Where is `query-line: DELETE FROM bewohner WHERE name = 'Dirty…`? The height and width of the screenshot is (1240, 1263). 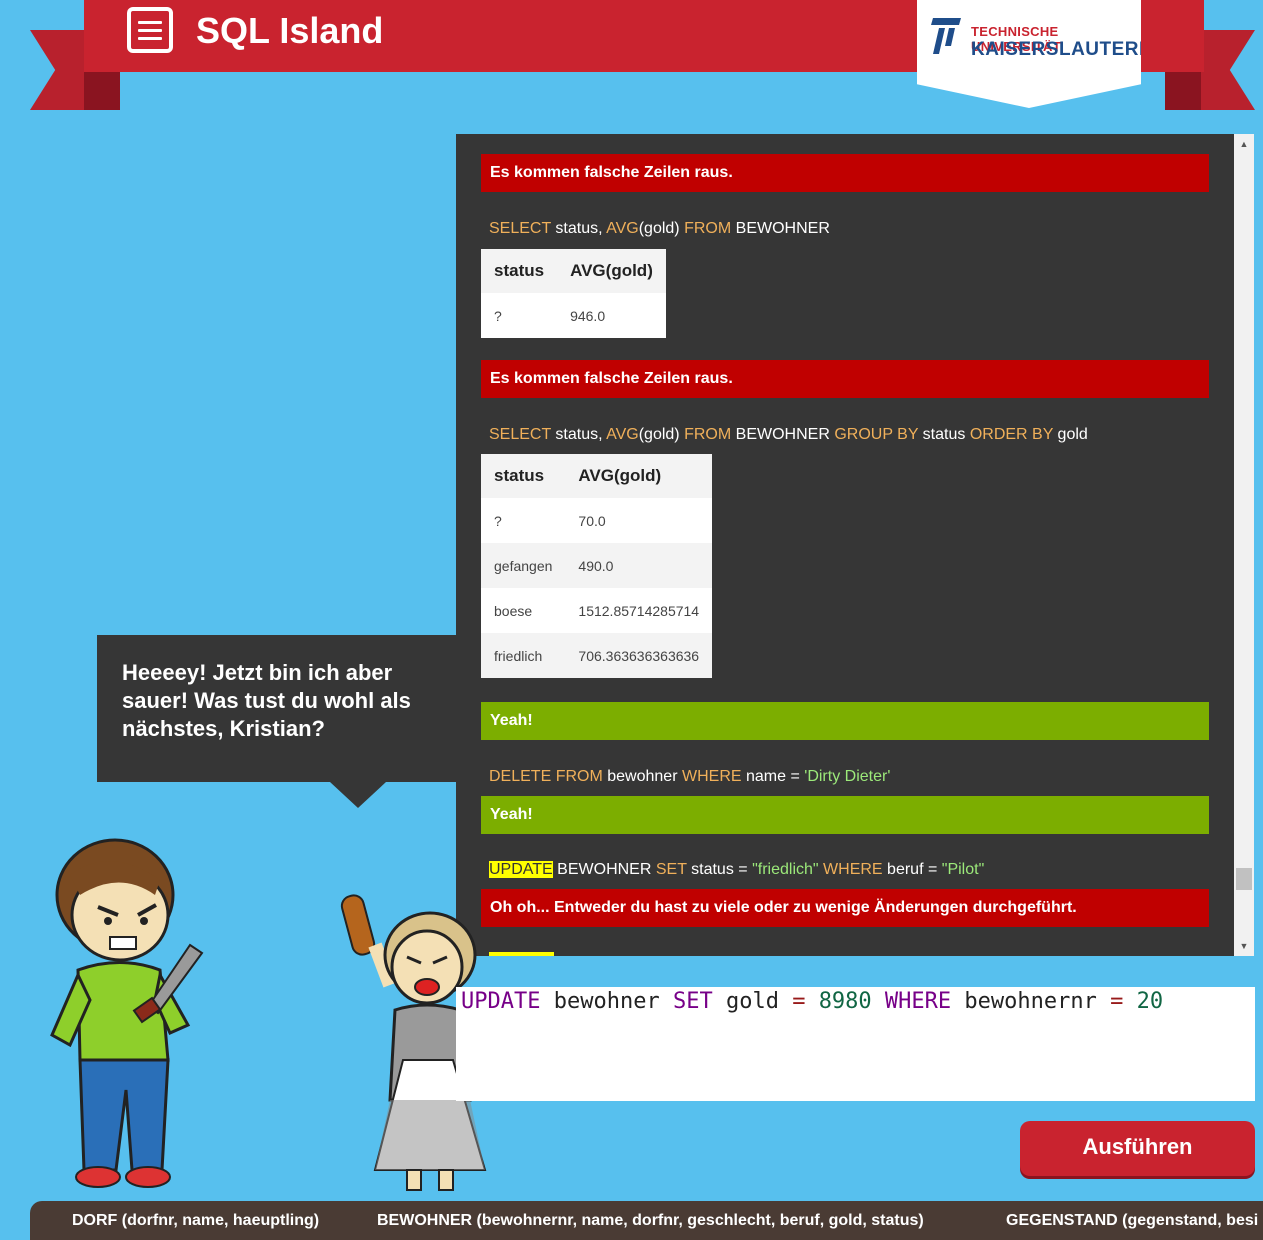
query-line: DELETE FROM bewohner WHERE name = 'Dirty… is located at coordinates (690, 776).